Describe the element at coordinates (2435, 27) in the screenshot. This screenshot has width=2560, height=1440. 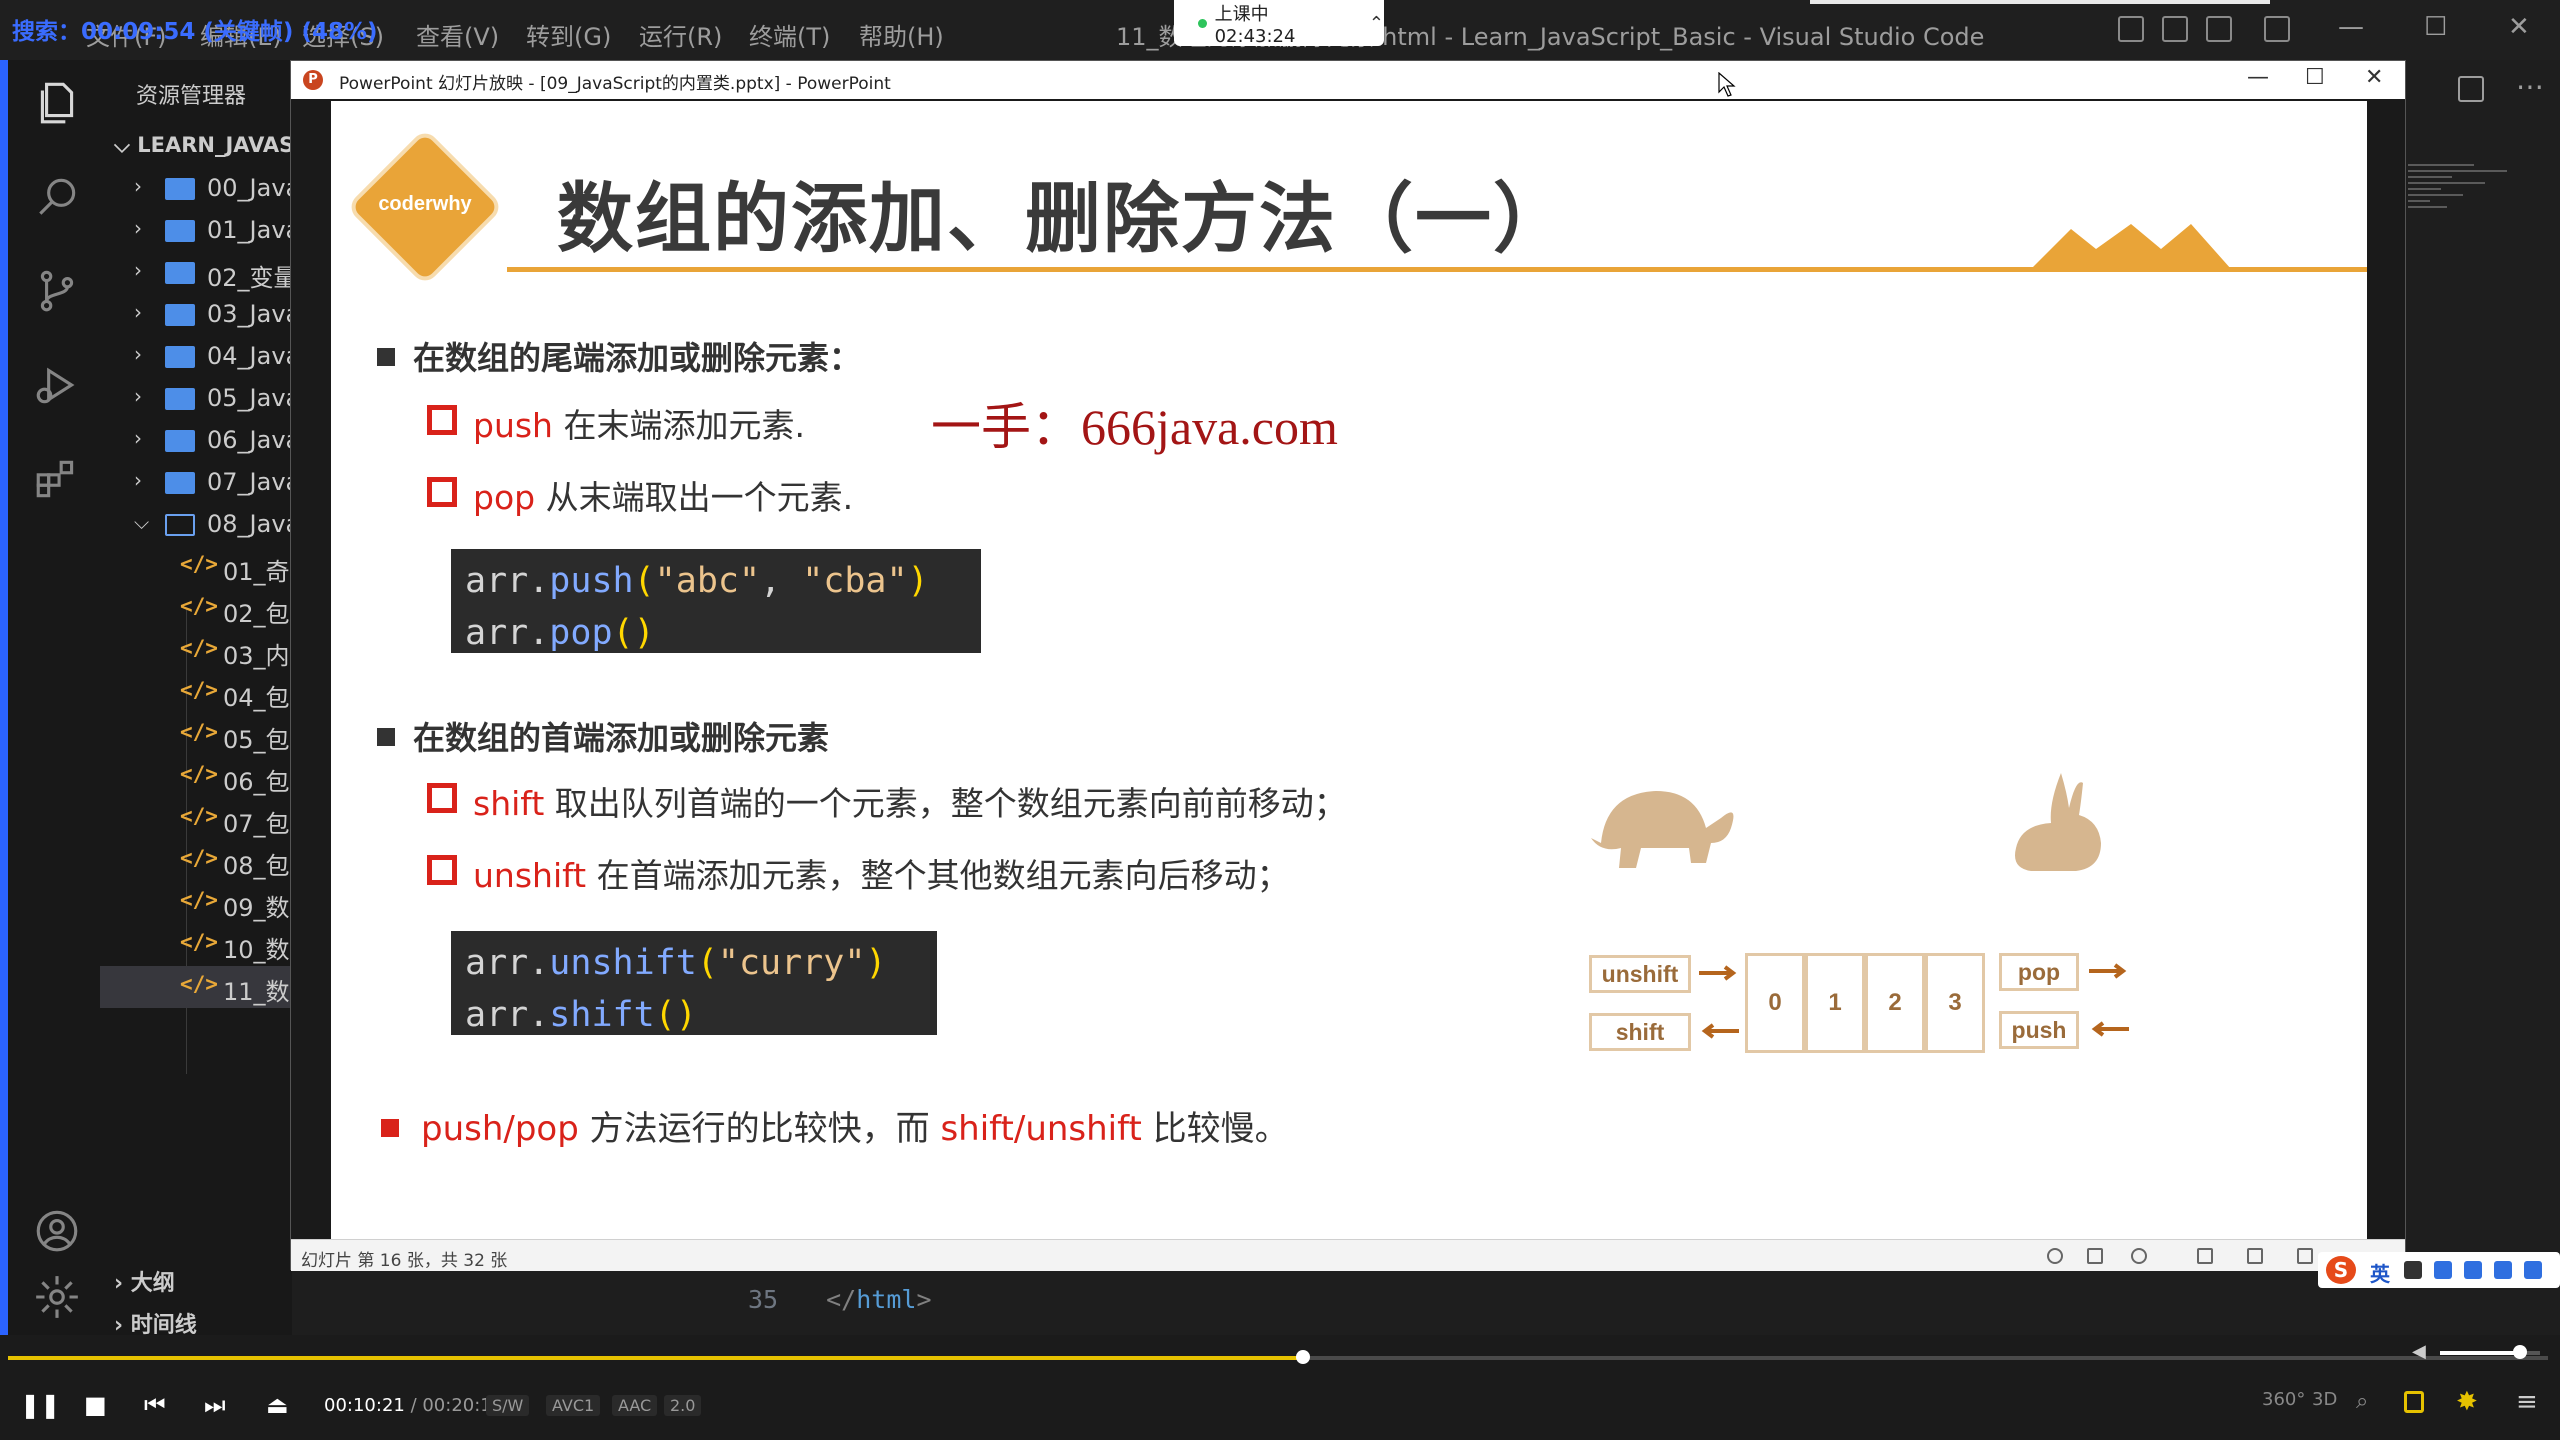
I see `maximize-icon: ☐` at that location.